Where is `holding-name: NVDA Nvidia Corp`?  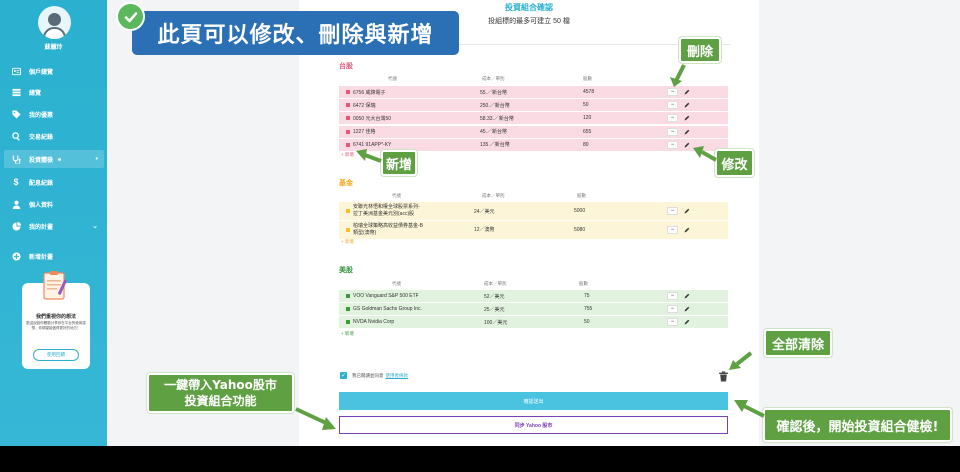 holding-name: NVDA Nvidia Corp is located at coordinates (374, 322).